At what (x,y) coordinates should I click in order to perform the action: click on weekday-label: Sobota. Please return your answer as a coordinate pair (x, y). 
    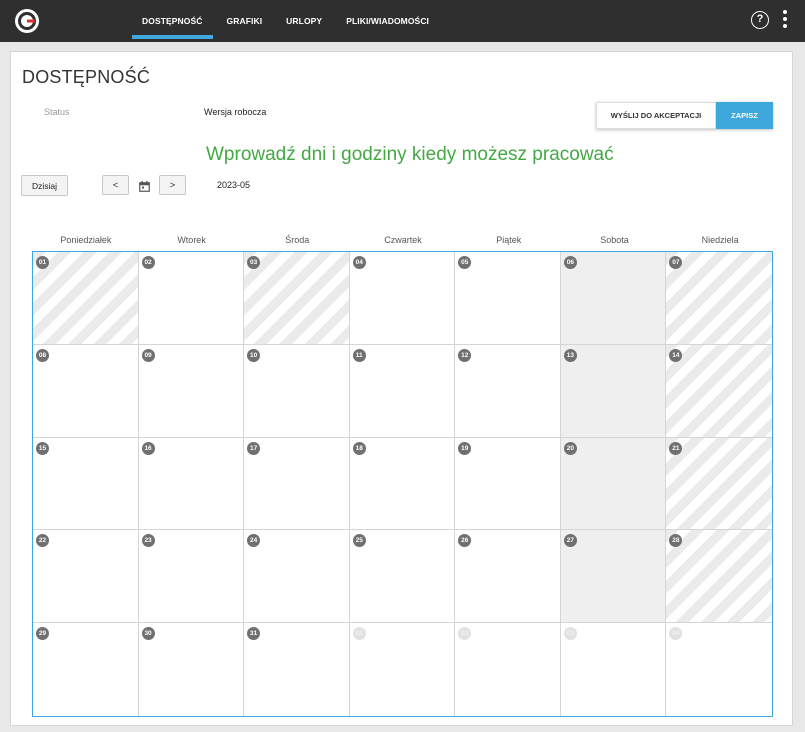
    Looking at the image, I should click on (614, 240).